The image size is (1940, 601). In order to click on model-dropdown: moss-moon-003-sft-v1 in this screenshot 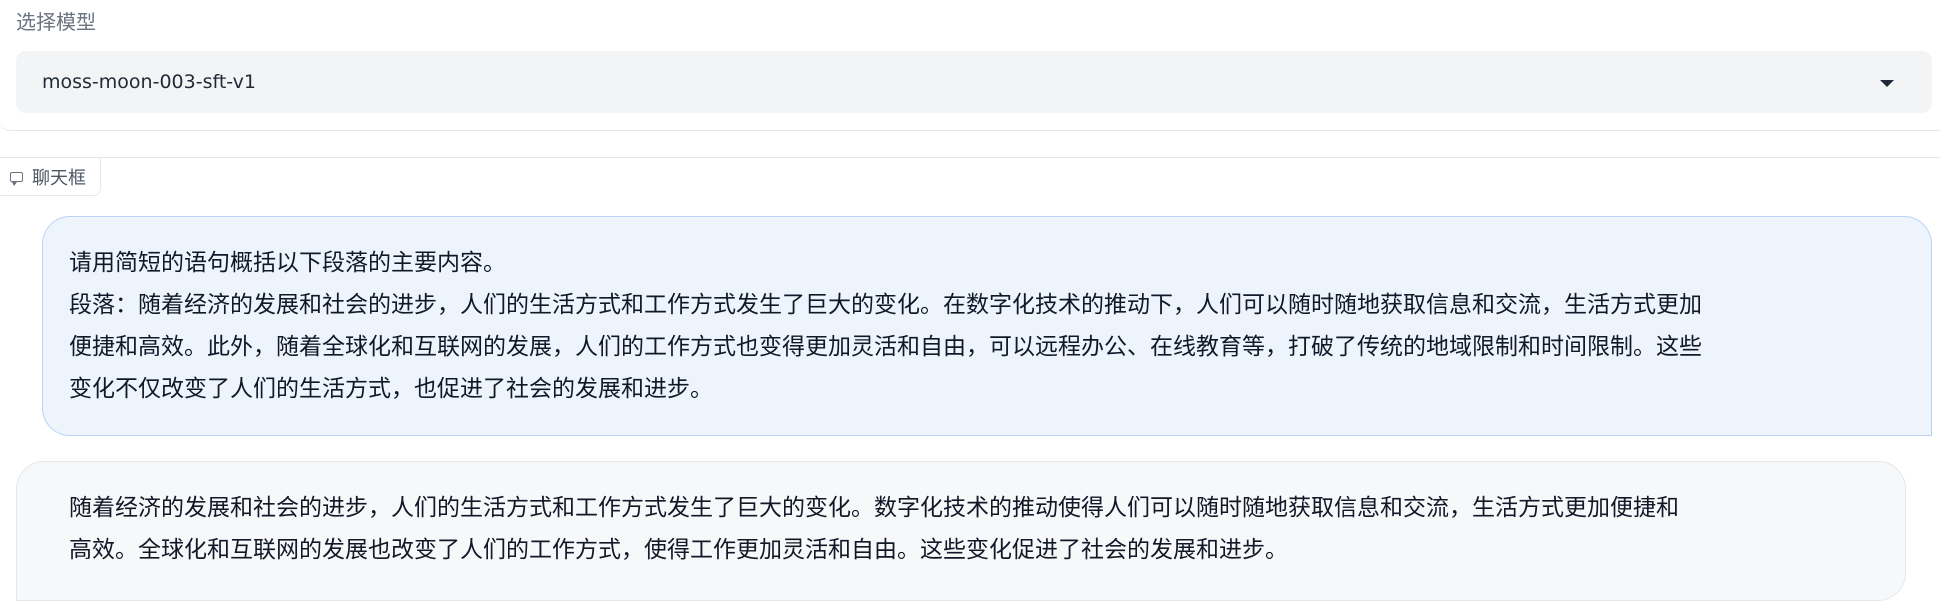, I will do `click(974, 82)`.